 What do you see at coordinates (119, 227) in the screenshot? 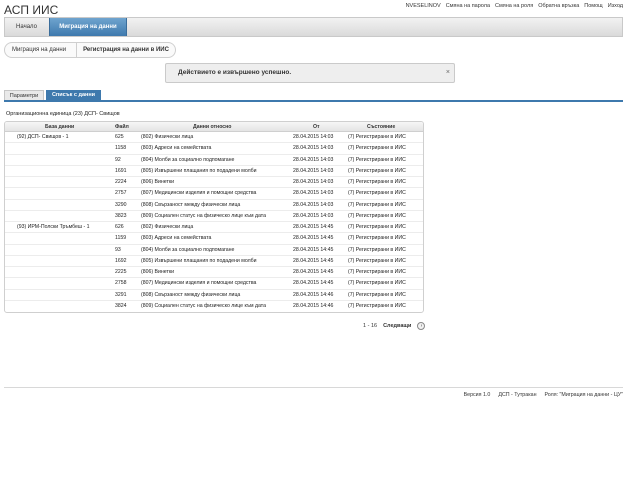
I see `cell-file: 626` at bounding box center [119, 227].